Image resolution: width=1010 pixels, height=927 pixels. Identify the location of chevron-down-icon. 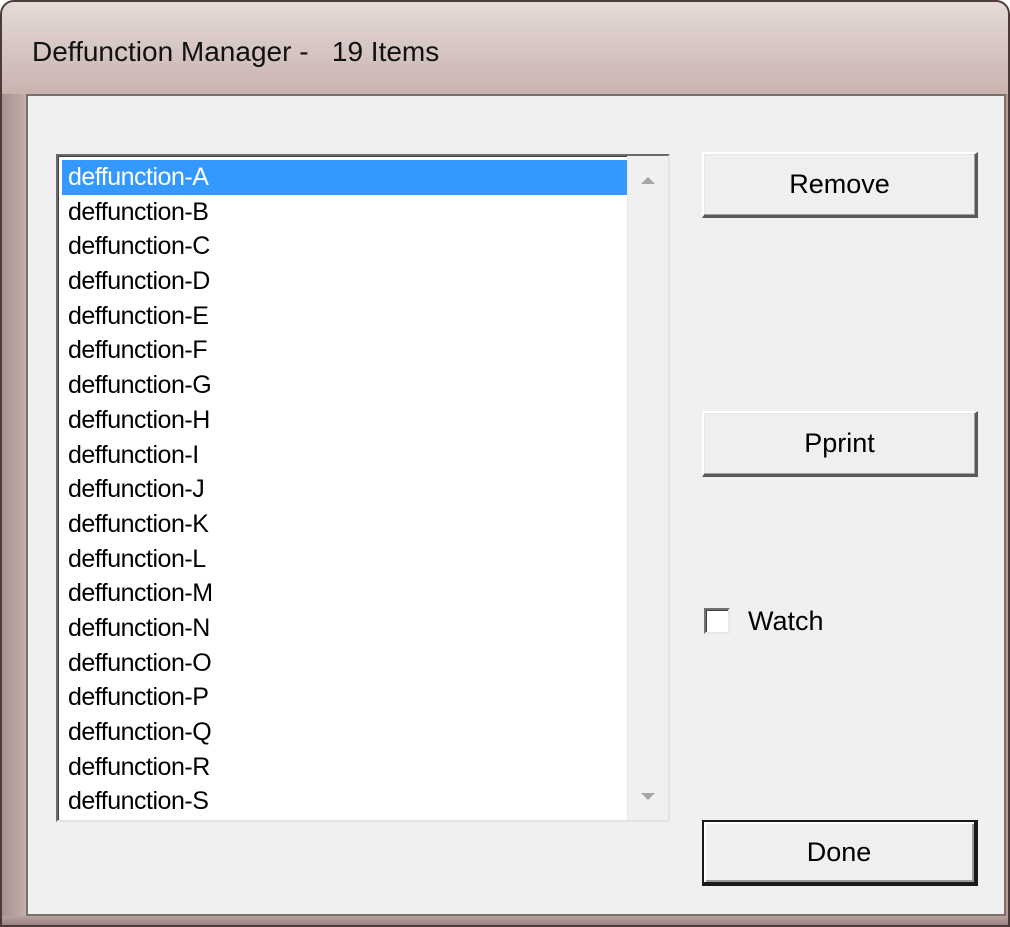
(648, 796).